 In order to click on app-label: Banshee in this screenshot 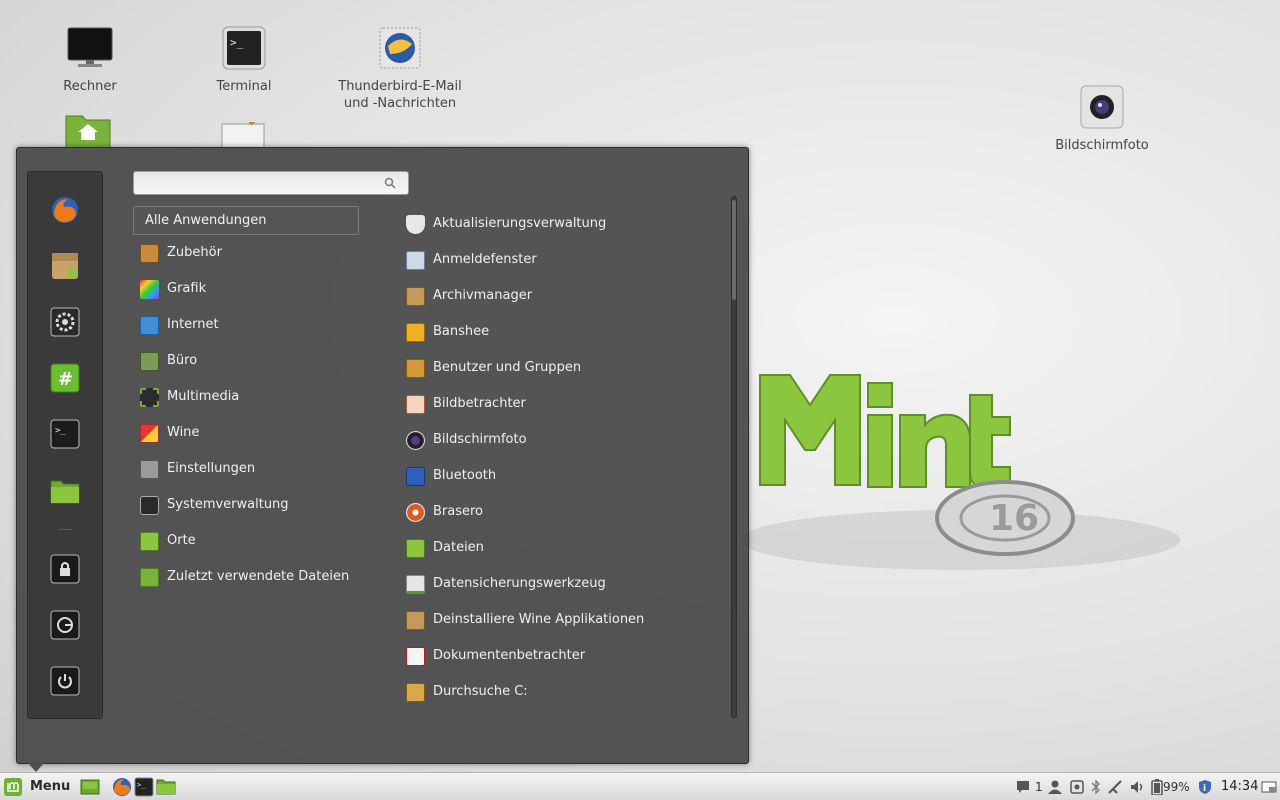, I will do `click(461, 331)`.